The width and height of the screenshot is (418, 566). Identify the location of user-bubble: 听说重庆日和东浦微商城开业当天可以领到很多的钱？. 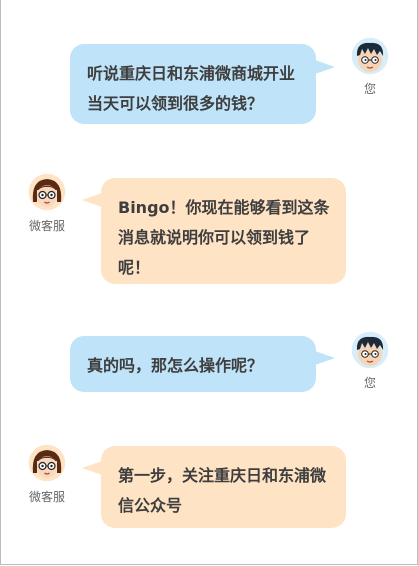
(193, 84).